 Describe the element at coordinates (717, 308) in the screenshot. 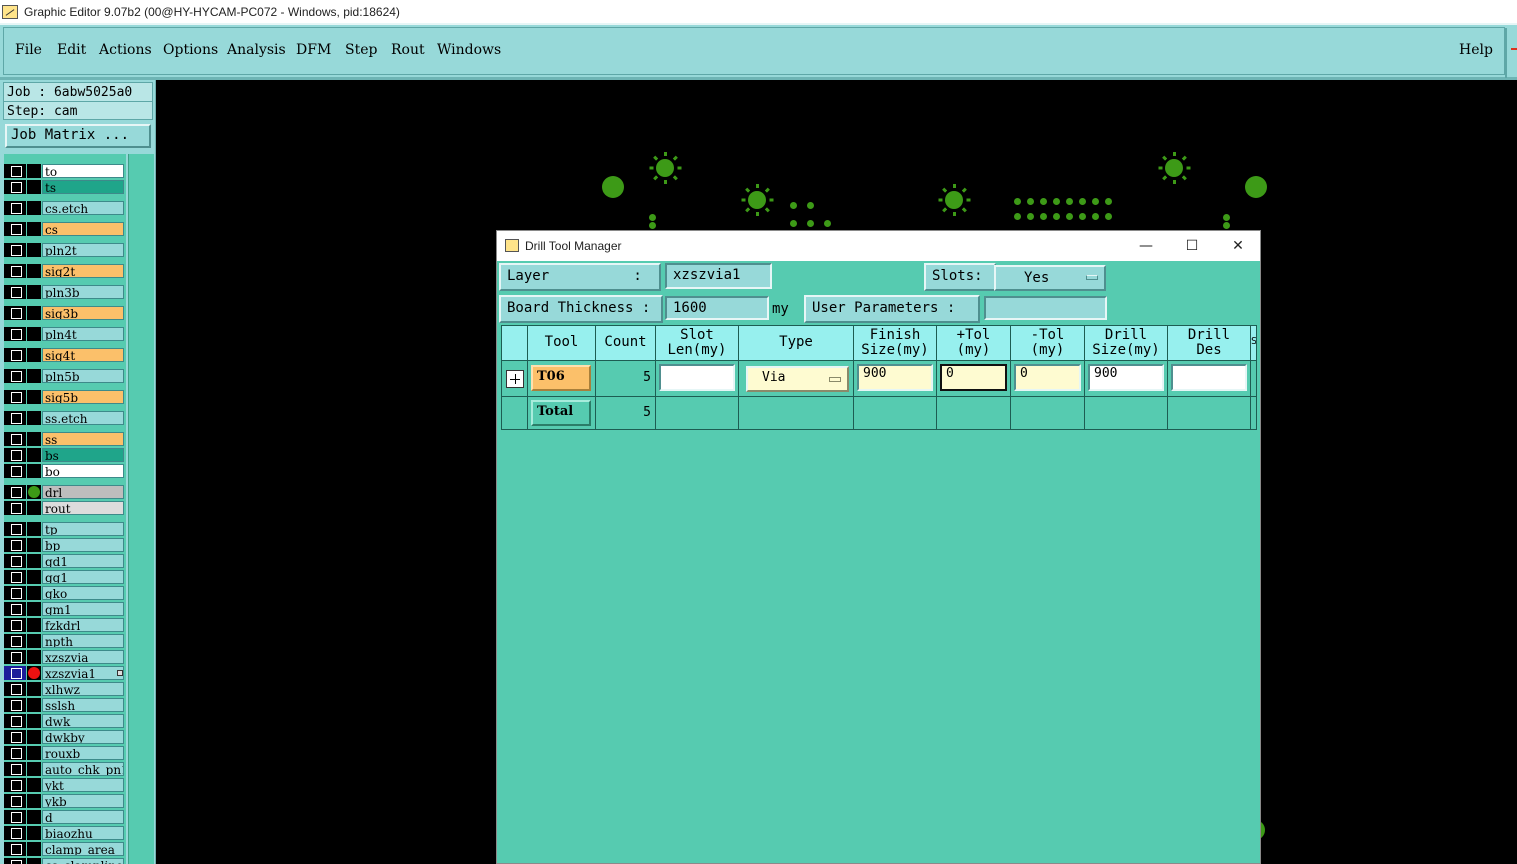

I see `board-thickness-field: 1600` at that location.